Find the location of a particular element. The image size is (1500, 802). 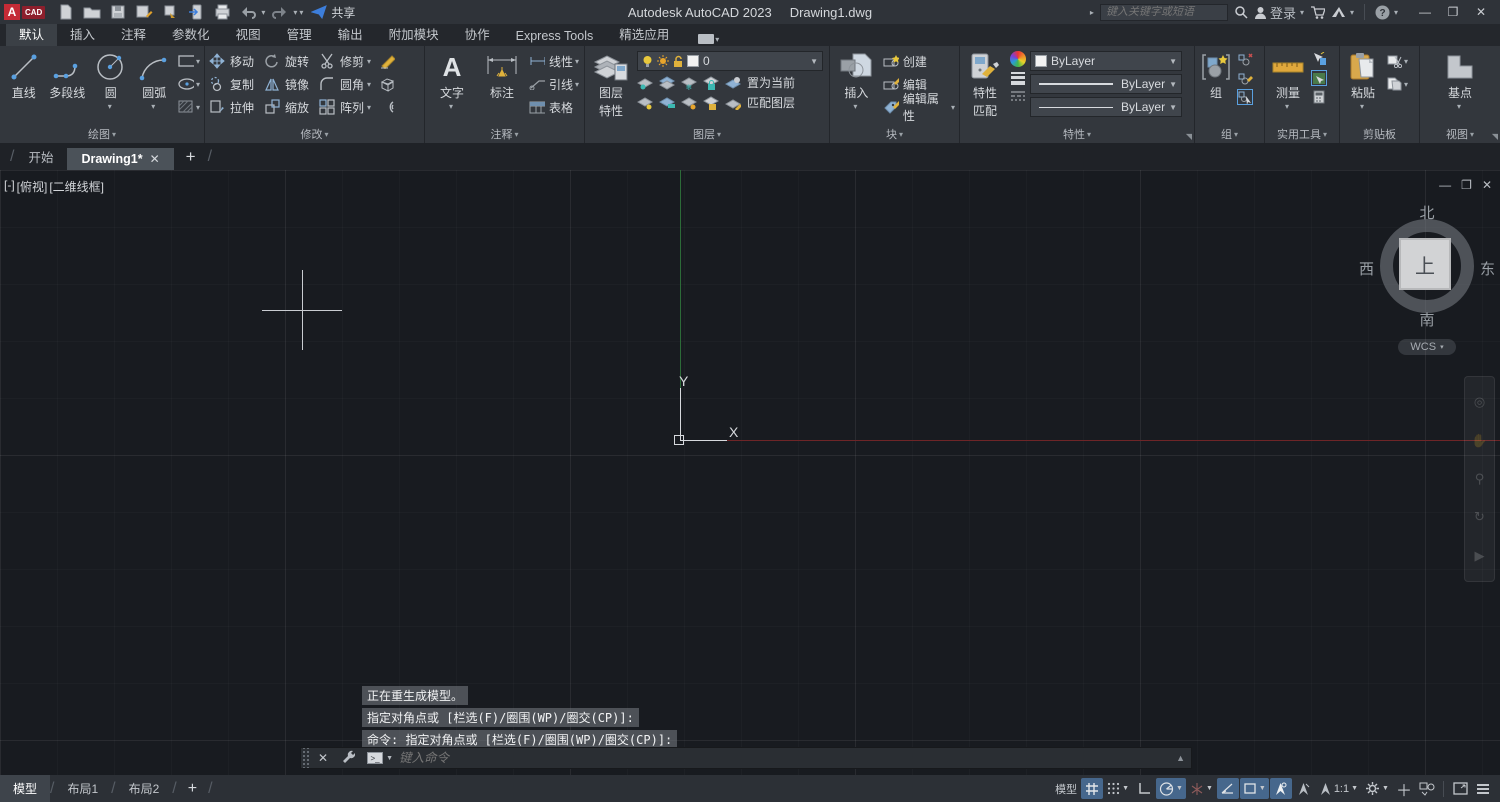

file-tab-close-icon: ✕ is located at coordinates (155, 159).